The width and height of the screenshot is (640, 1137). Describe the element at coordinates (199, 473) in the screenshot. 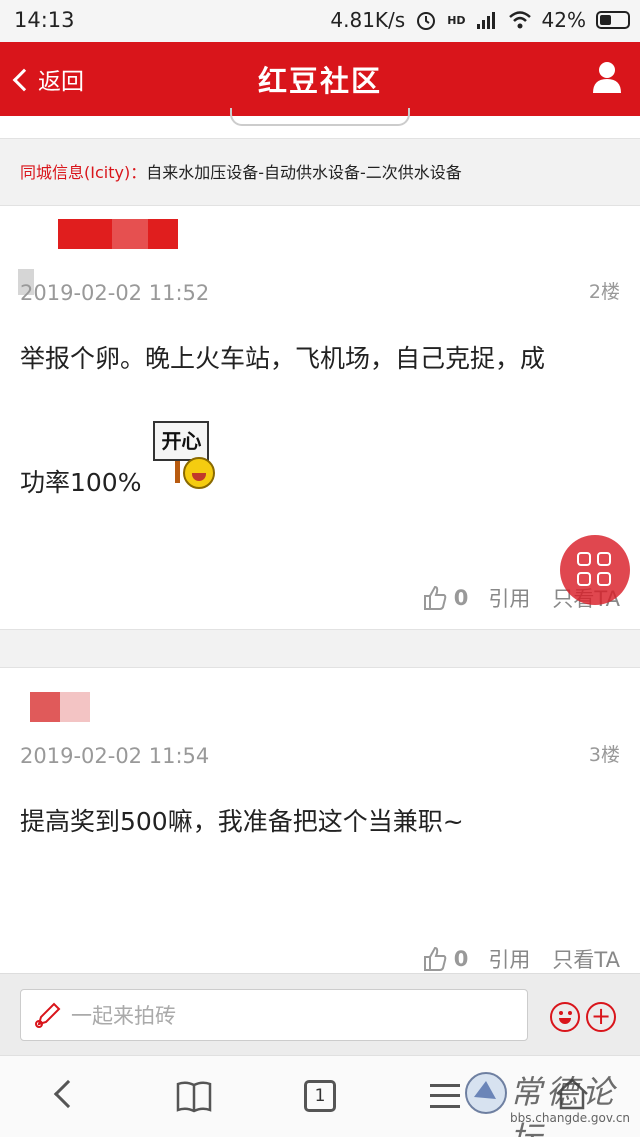

I see `smiley-face-icon` at that location.